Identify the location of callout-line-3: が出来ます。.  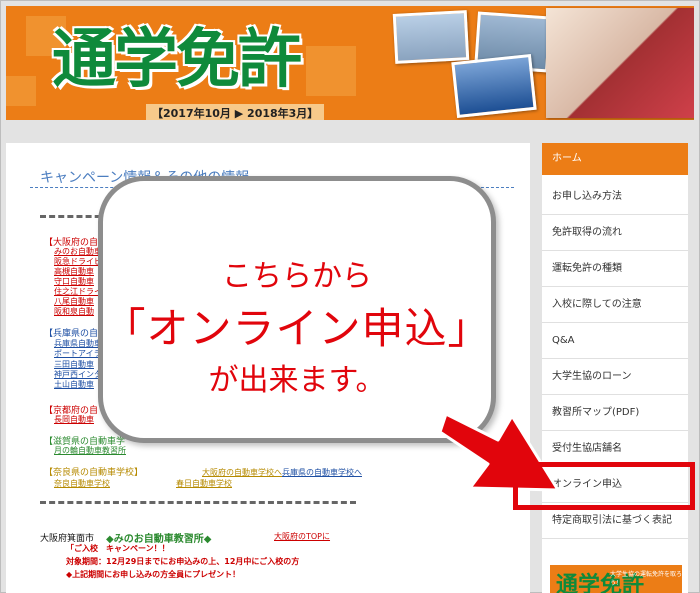
(297, 380).